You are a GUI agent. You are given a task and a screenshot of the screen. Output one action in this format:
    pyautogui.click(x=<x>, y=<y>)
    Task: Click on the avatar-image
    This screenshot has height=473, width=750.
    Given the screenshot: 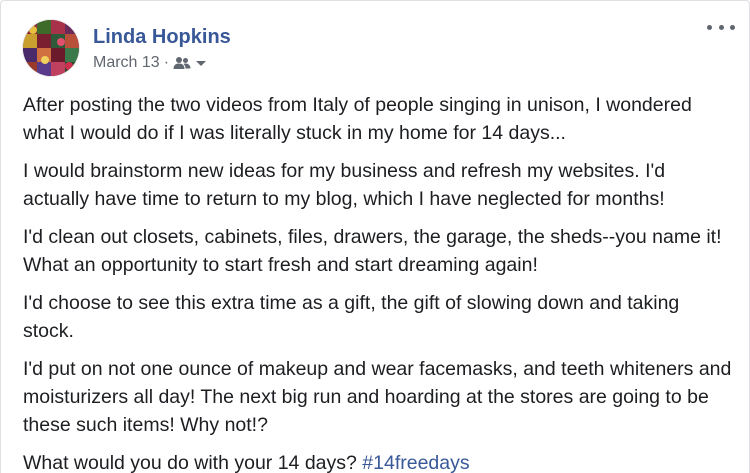 What is the action you would take?
    pyautogui.click(x=51, y=48)
    